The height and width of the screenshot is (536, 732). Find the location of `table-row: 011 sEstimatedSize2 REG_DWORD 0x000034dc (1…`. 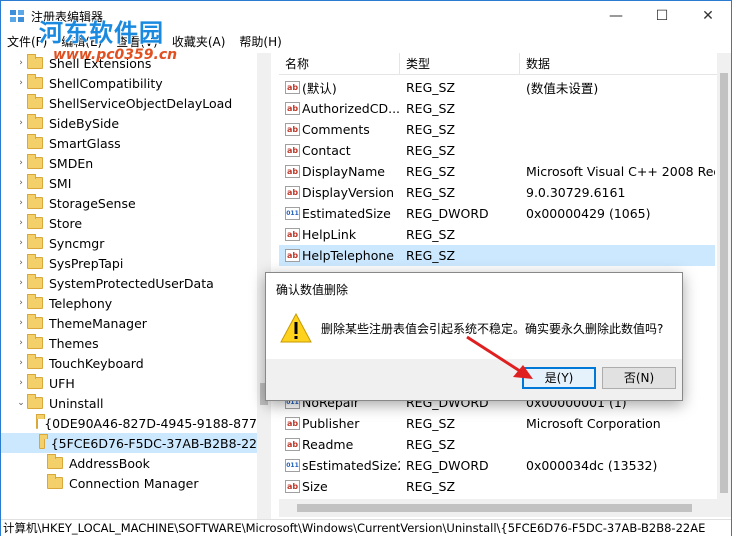

table-row: 011 sEstimatedSize2 REG_DWORD 0x000034dc (1… is located at coordinates (497, 465).